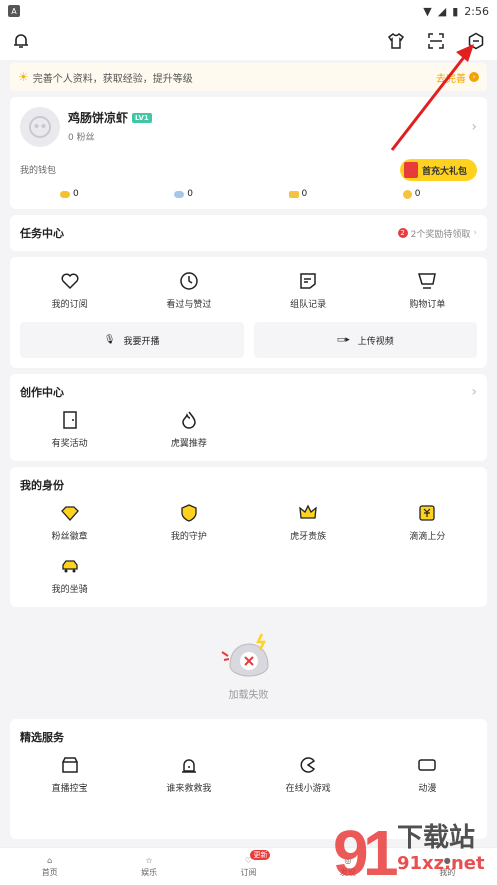  I want to click on reward-activities: 有奖活动, so click(69, 429).